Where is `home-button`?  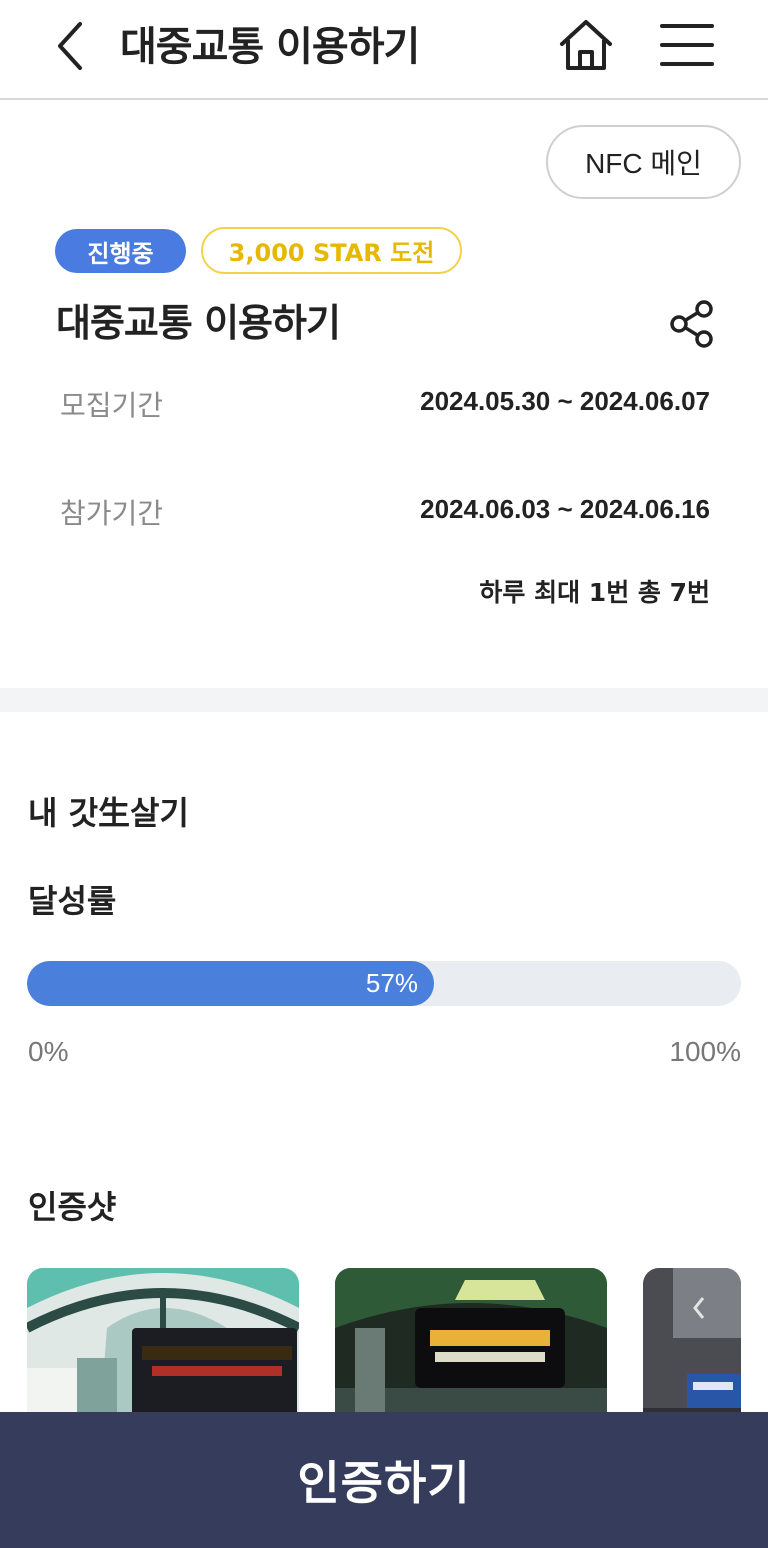
home-button is located at coordinates (586, 44).